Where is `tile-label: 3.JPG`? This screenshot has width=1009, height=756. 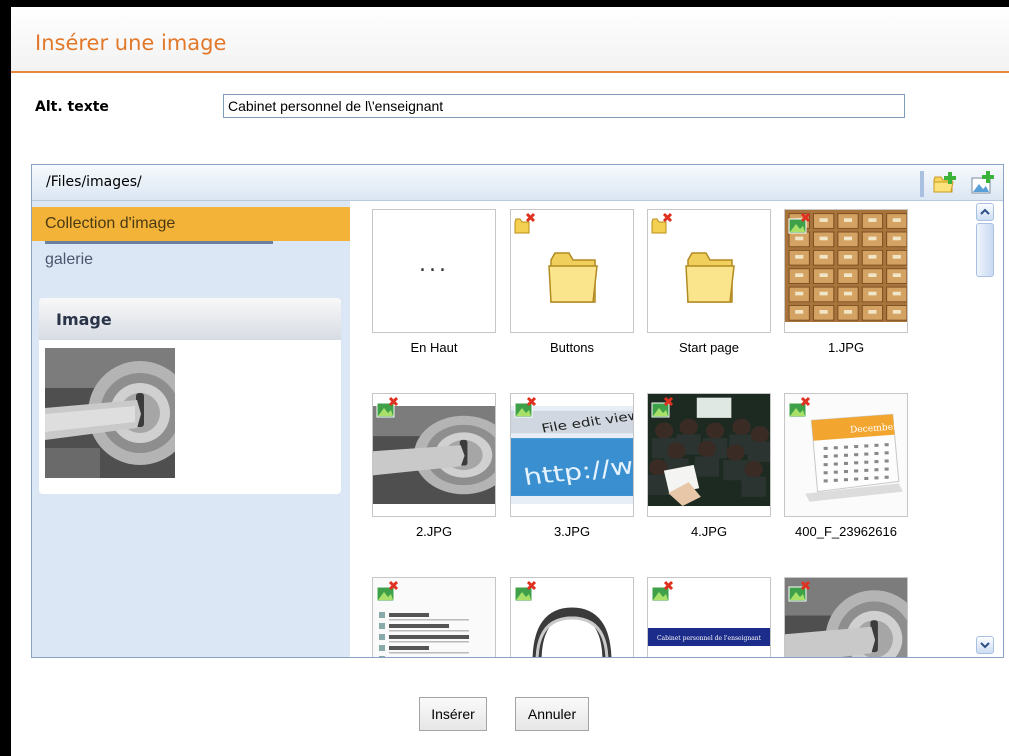 tile-label: 3.JPG is located at coordinates (572, 531).